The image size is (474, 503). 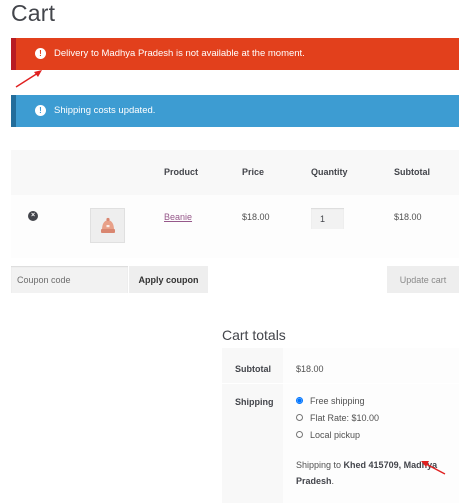 I want to click on cart-actions: Apply coupon Update cart, so click(x=235, y=280).